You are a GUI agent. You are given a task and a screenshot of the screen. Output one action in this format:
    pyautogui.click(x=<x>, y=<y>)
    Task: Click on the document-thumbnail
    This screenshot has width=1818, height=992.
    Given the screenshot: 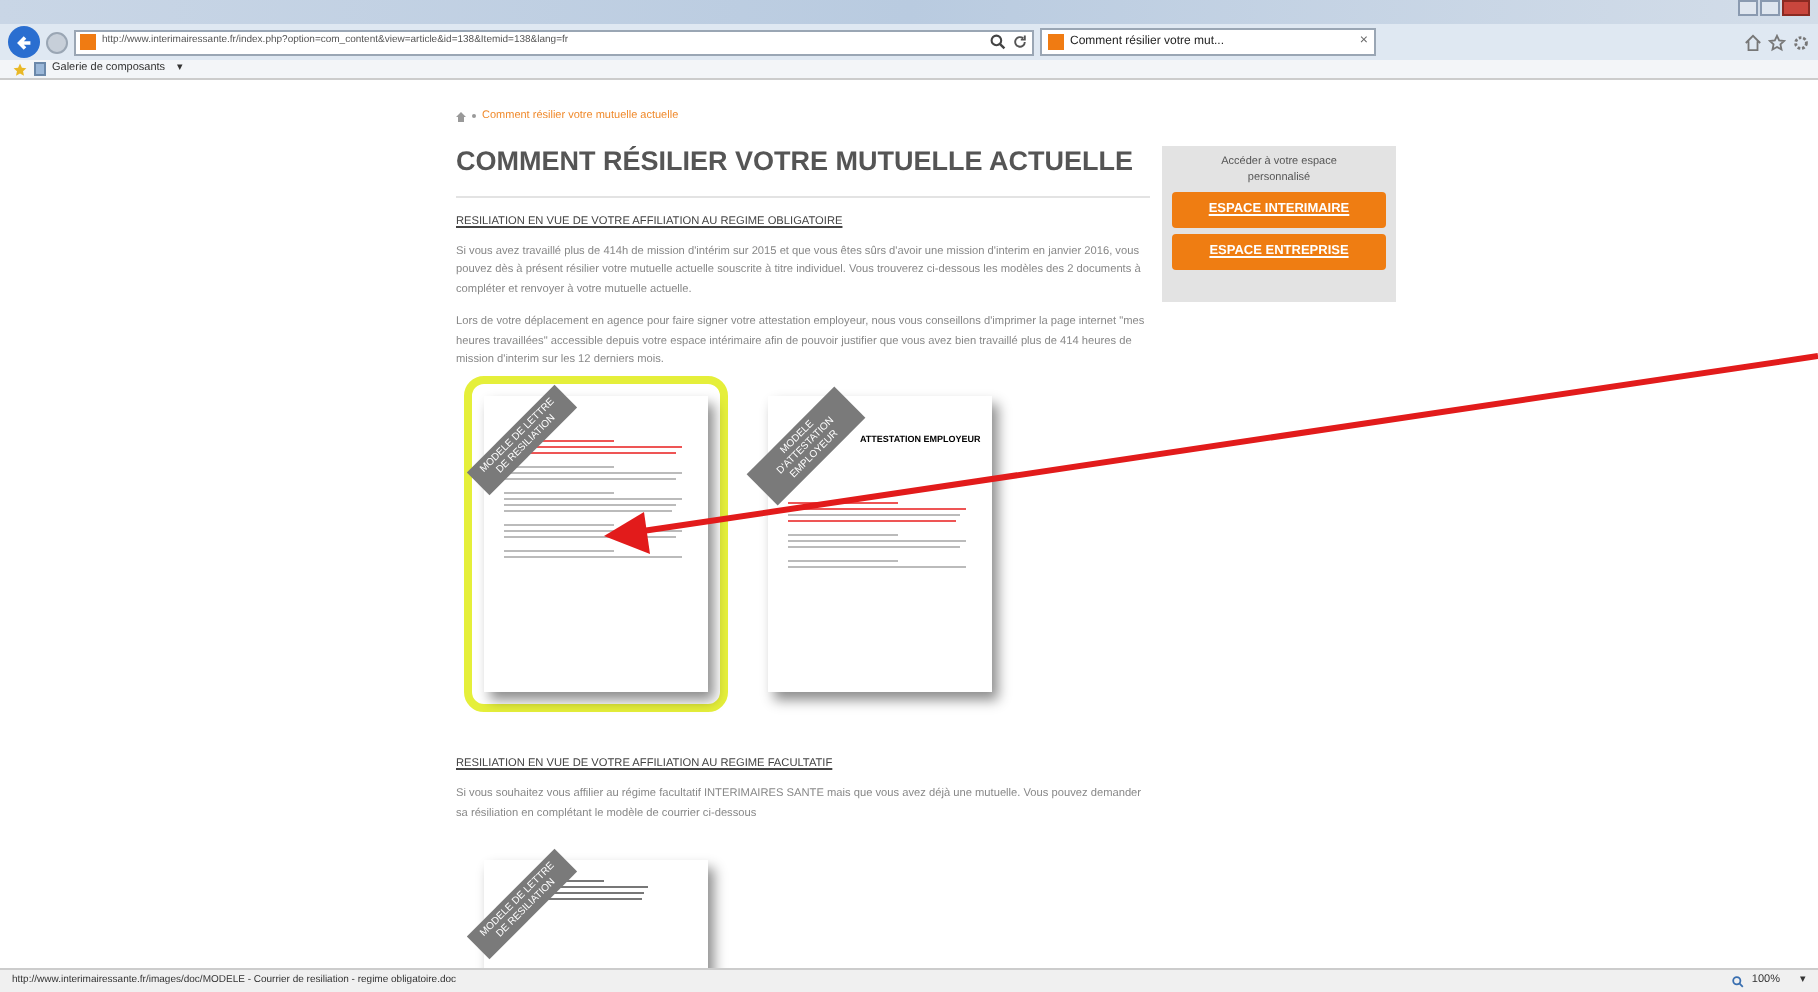 What is the action you would take?
    pyautogui.click(x=596, y=543)
    